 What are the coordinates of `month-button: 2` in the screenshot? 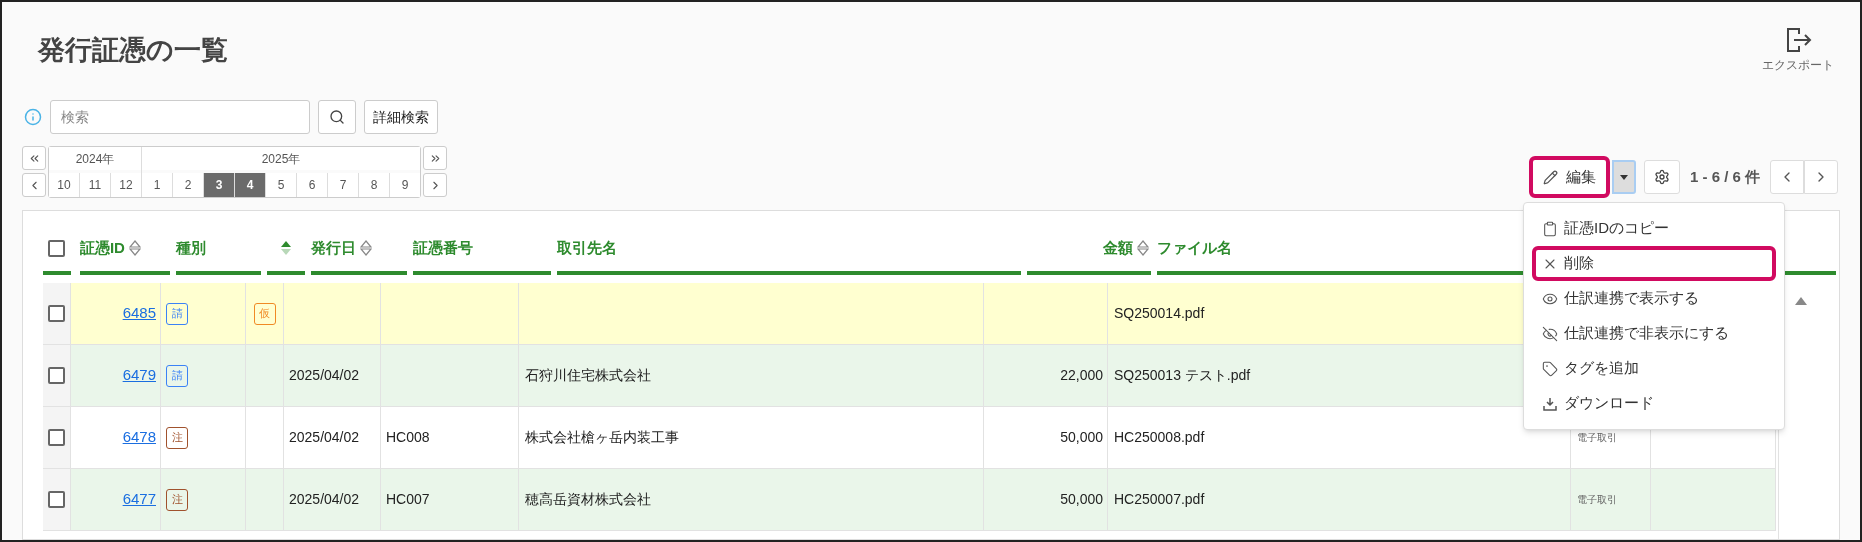 It's located at (188, 185).